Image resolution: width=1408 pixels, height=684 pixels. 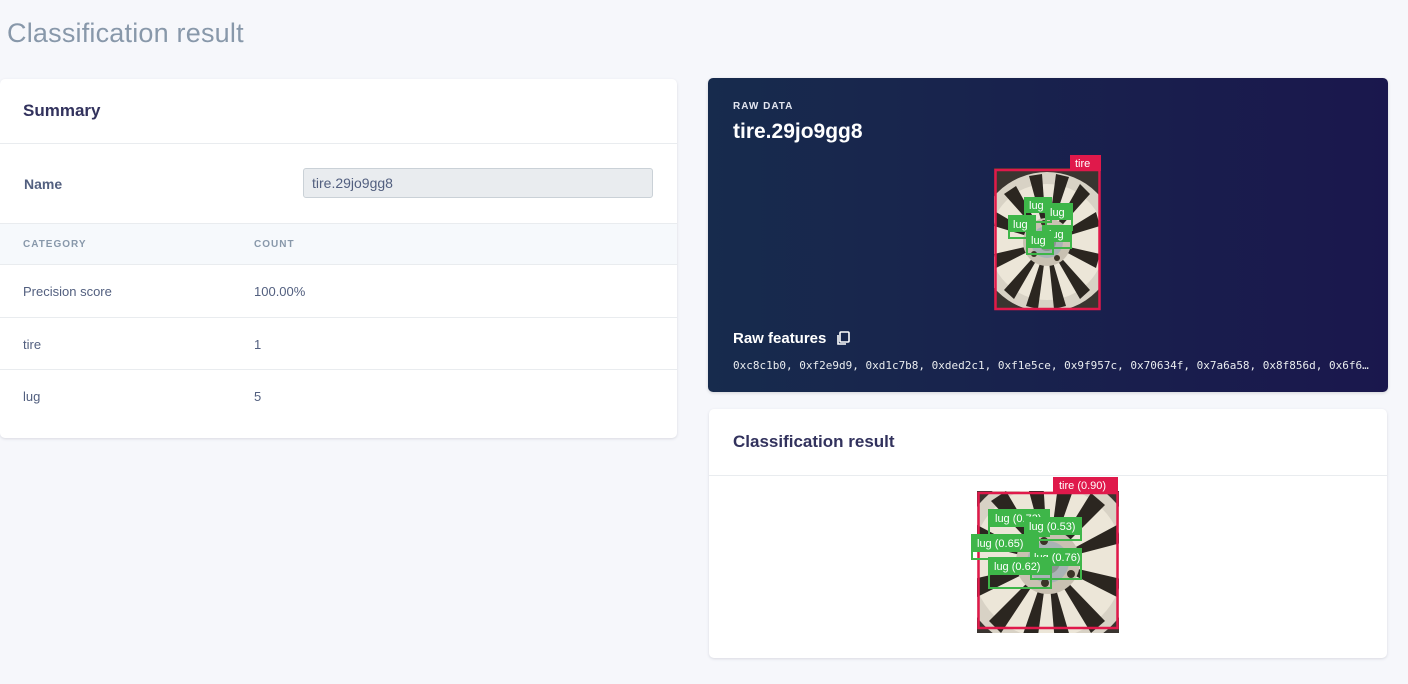 I want to click on result-title: Classification result, so click(x=814, y=441).